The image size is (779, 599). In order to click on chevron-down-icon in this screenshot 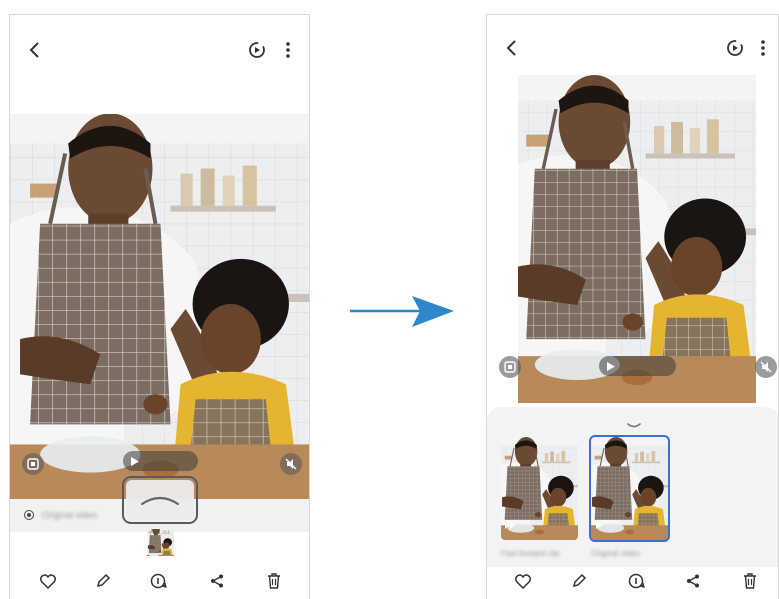, I will do `click(634, 426)`.